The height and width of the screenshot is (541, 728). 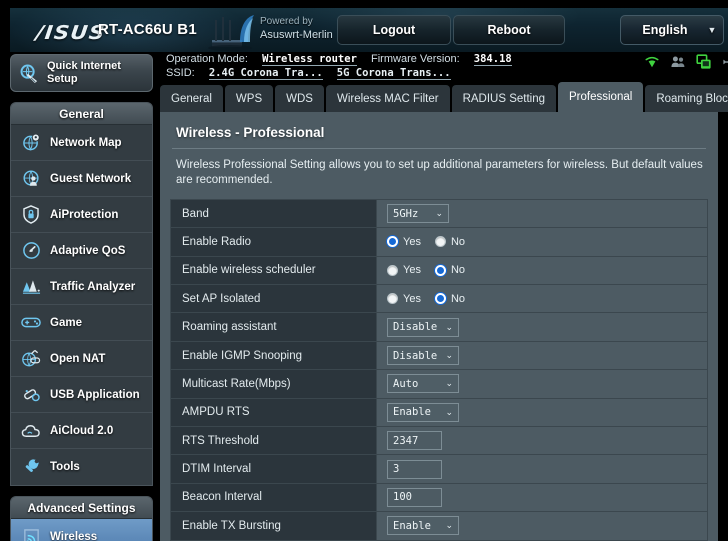 What do you see at coordinates (542, 213) in the screenshot?
I see `row-value: 5GHz ⌄` at bounding box center [542, 213].